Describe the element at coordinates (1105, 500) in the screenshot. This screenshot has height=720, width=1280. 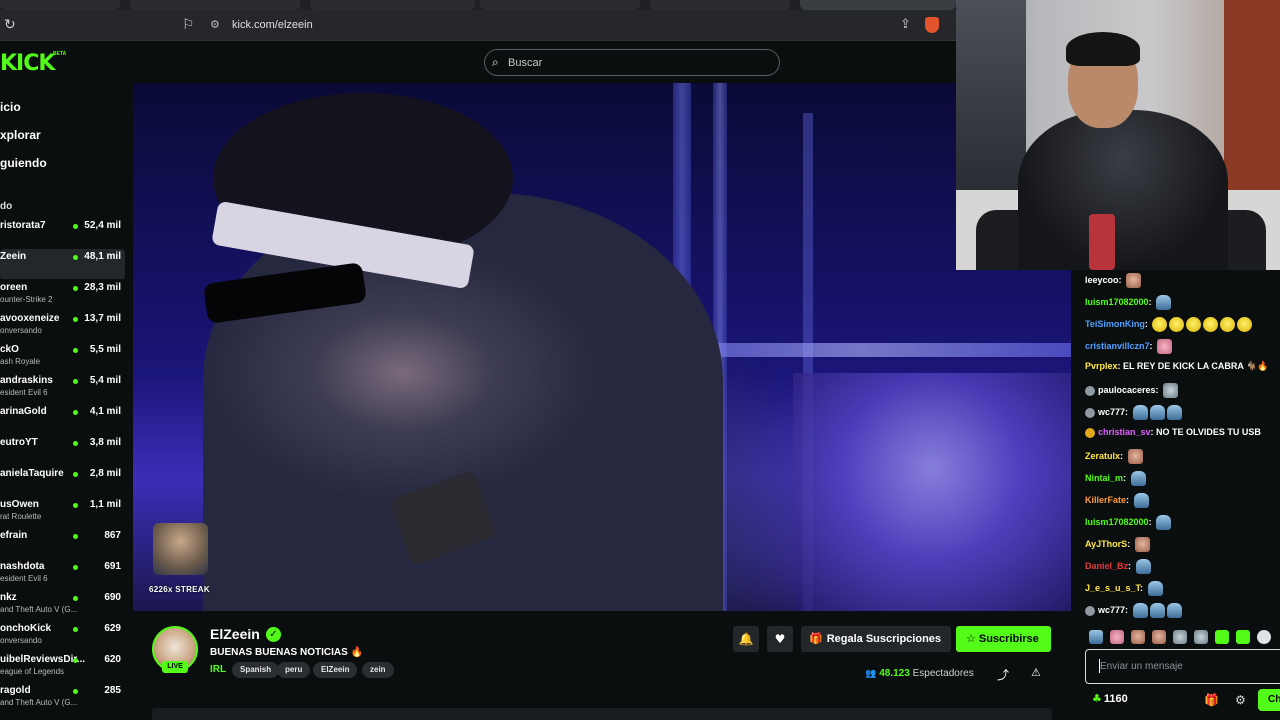
I see `chat-username: KillerFate` at that location.